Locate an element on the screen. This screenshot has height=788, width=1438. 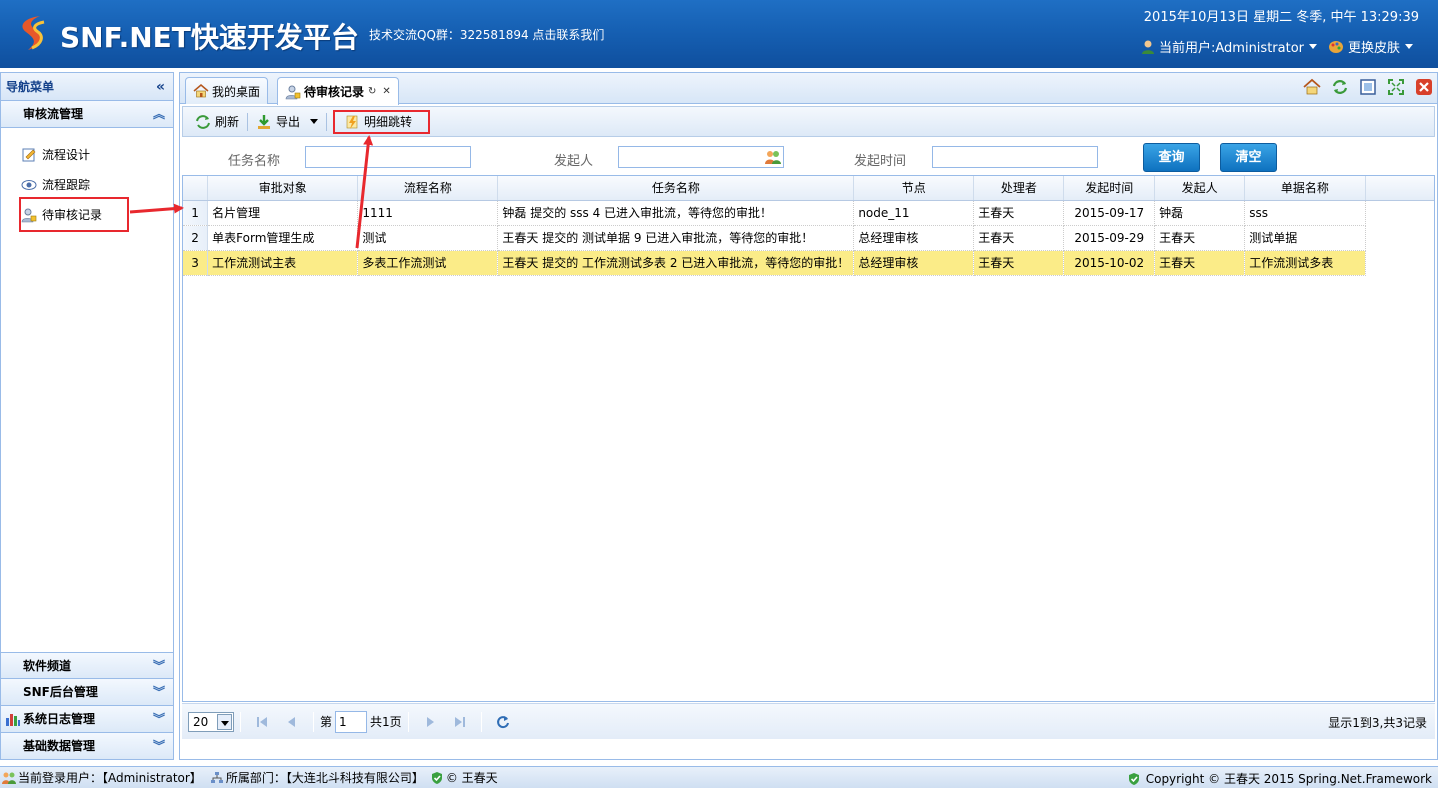
reload-icon is located at coordinates (503, 722).